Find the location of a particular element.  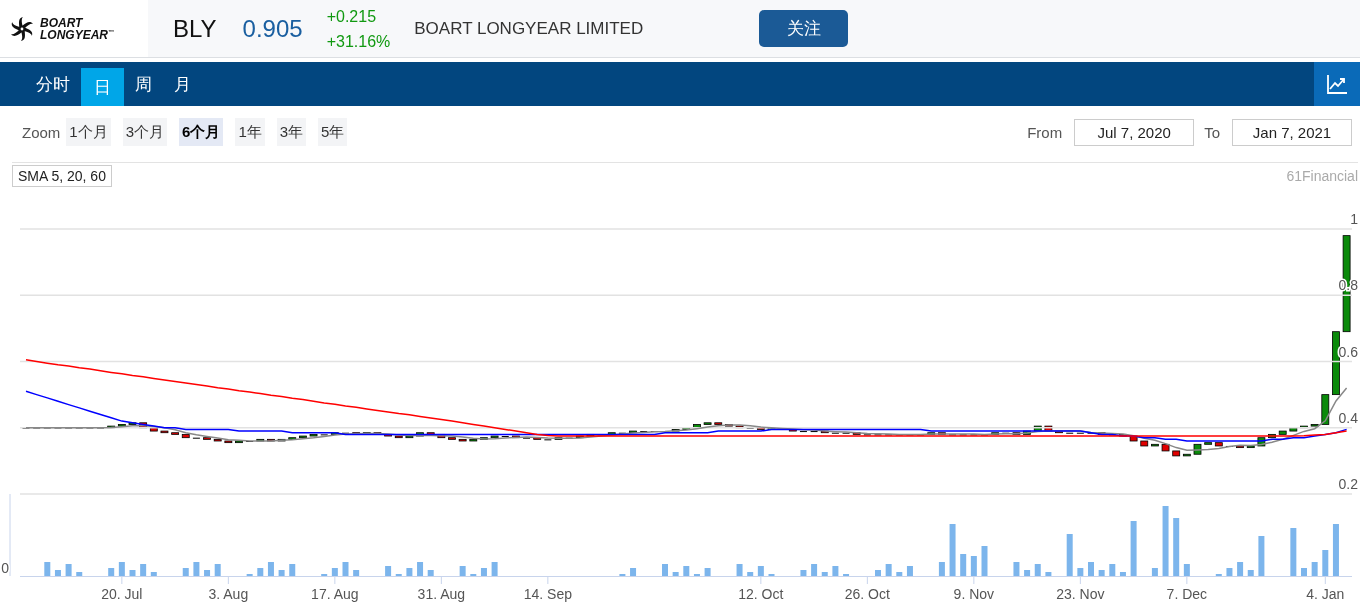

period-tab: 周 is located at coordinates (143, 84).